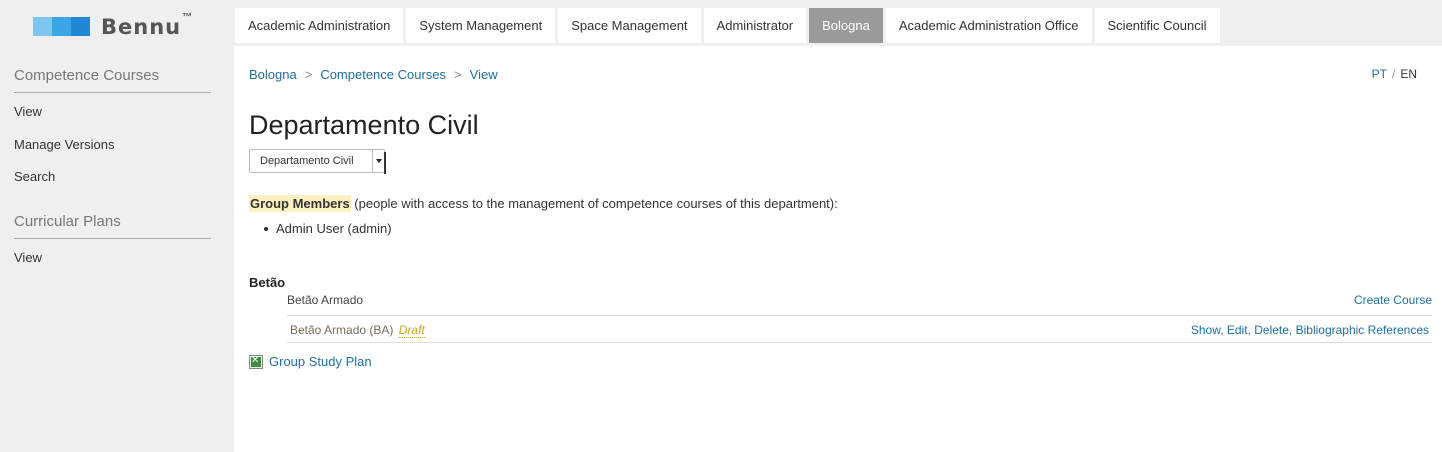 The height and width of the screenshot is (452, 1442). I want to click on course-group-header: Betão Armado Create Course, so click(859, 303).